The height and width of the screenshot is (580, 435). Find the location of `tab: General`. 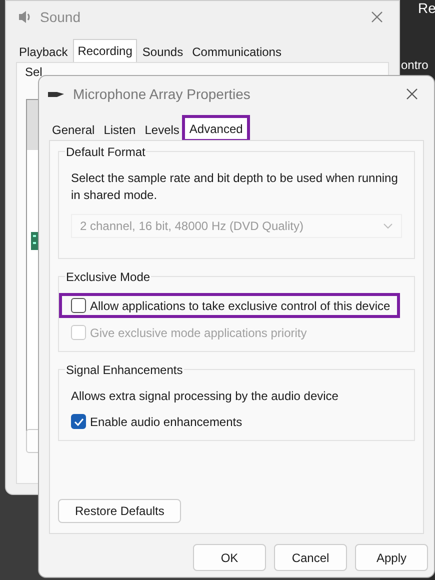

tab: General is located at coordinates (73, 129).